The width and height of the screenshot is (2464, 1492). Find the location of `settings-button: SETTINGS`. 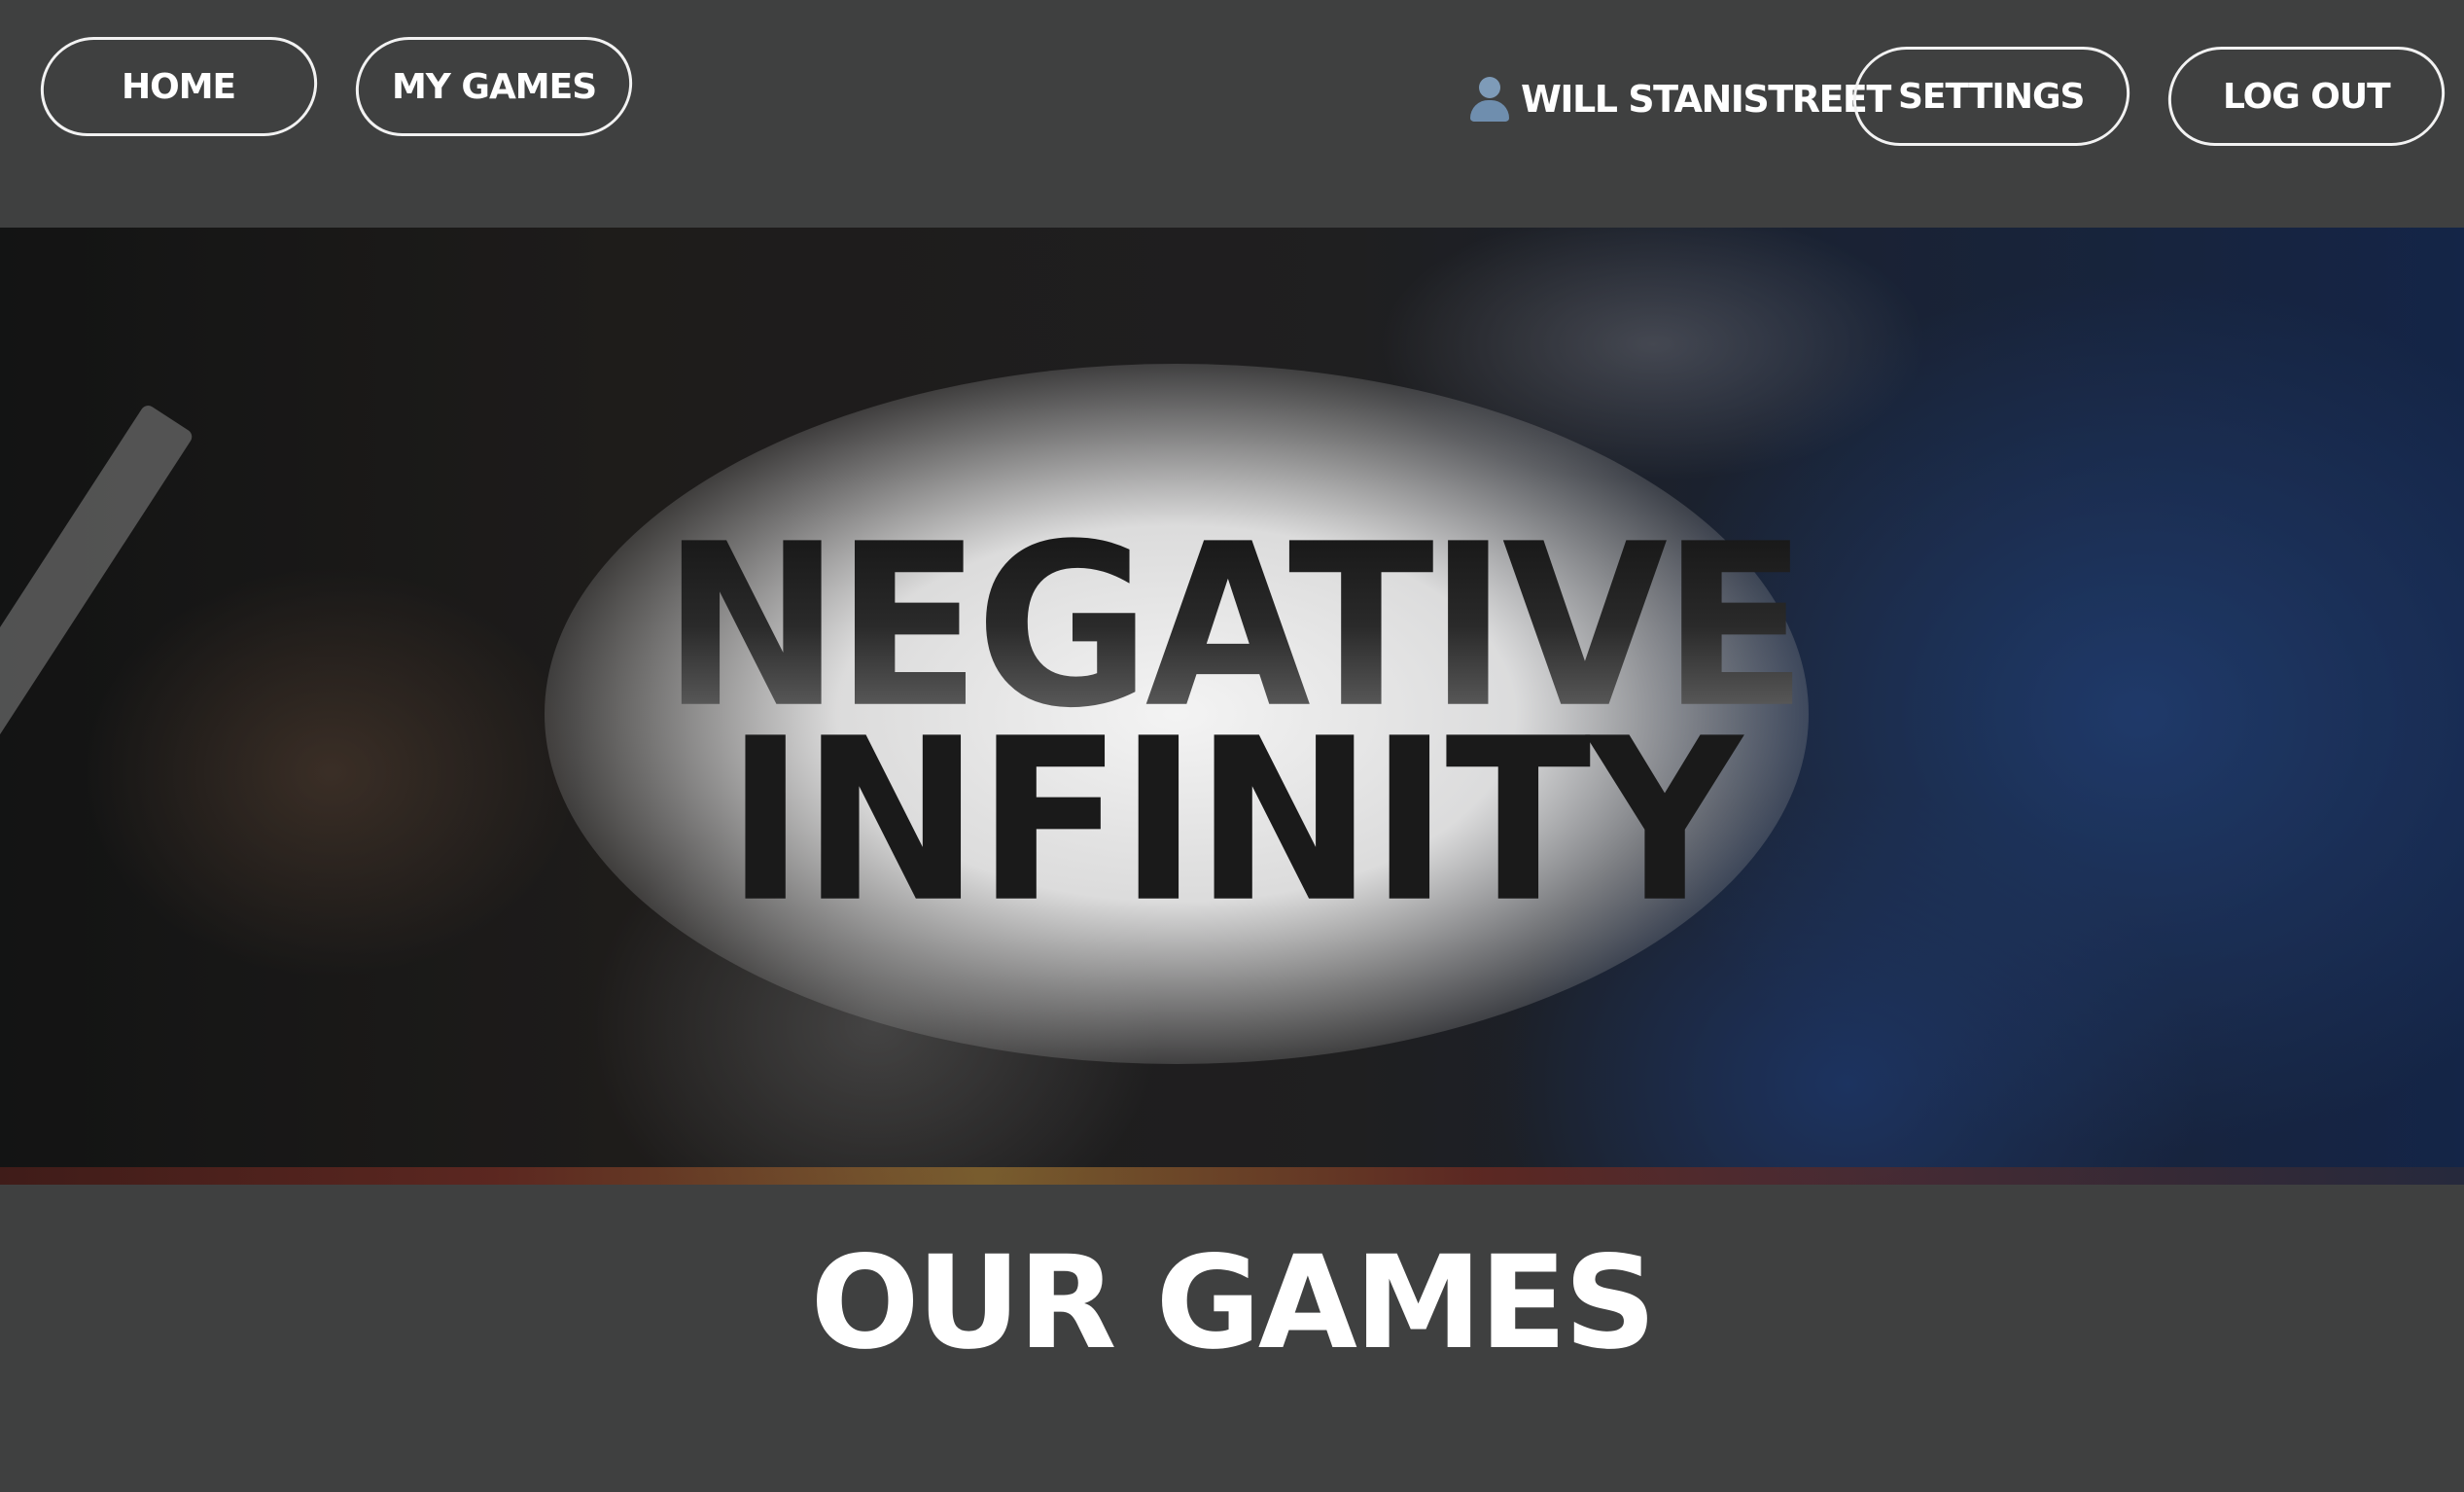

settings-button: SETTINGS is located at coordinates (1991, 96).